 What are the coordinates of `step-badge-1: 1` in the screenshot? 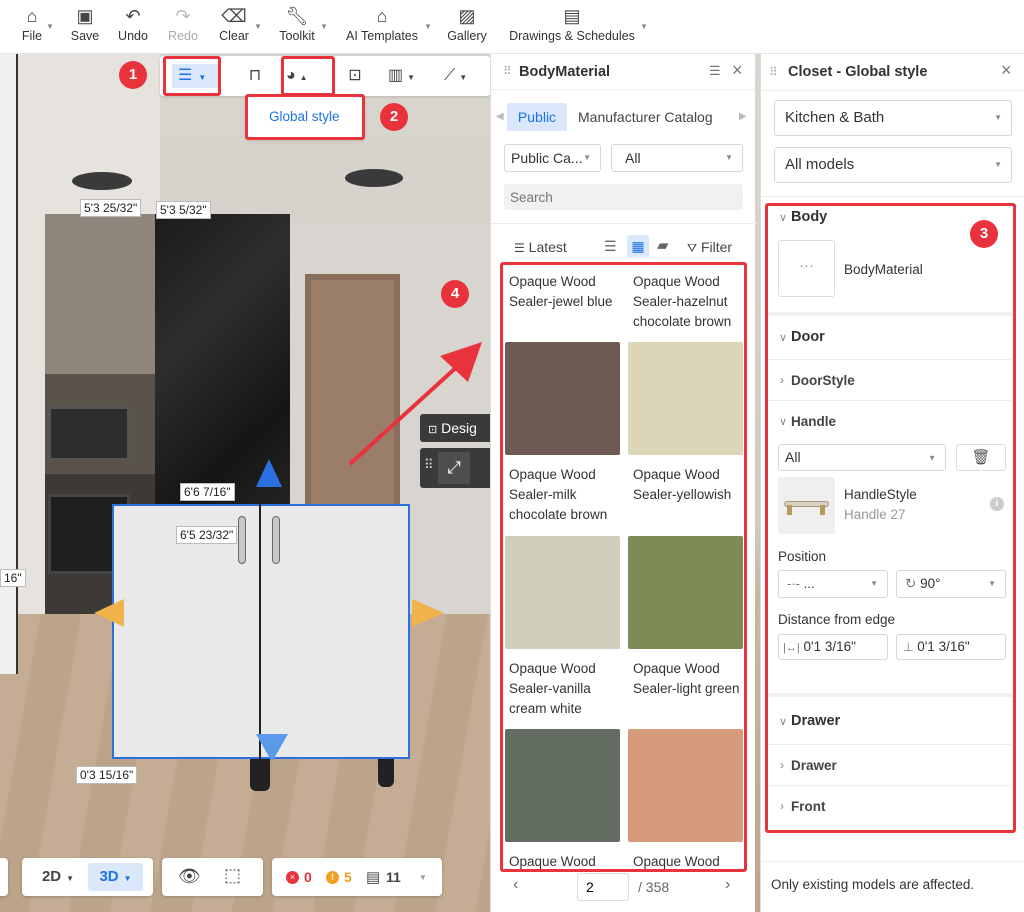 It's located at (133, 75).